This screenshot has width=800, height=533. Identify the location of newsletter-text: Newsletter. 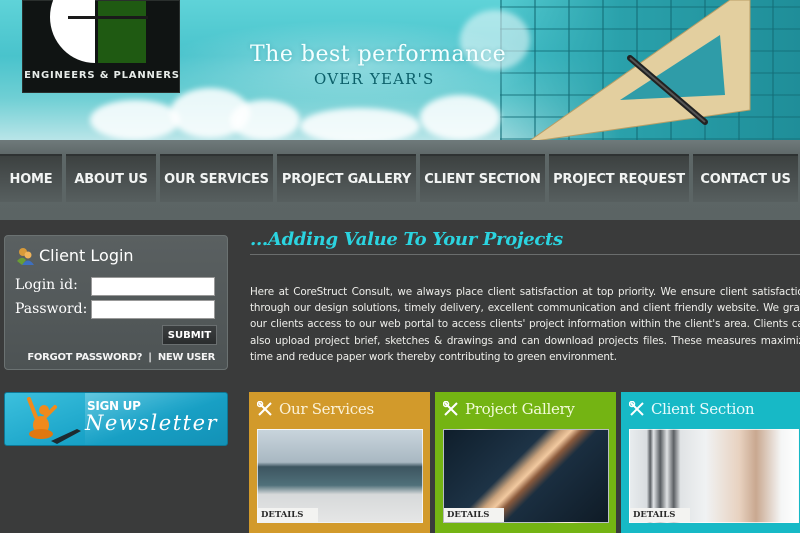
(152, 423).